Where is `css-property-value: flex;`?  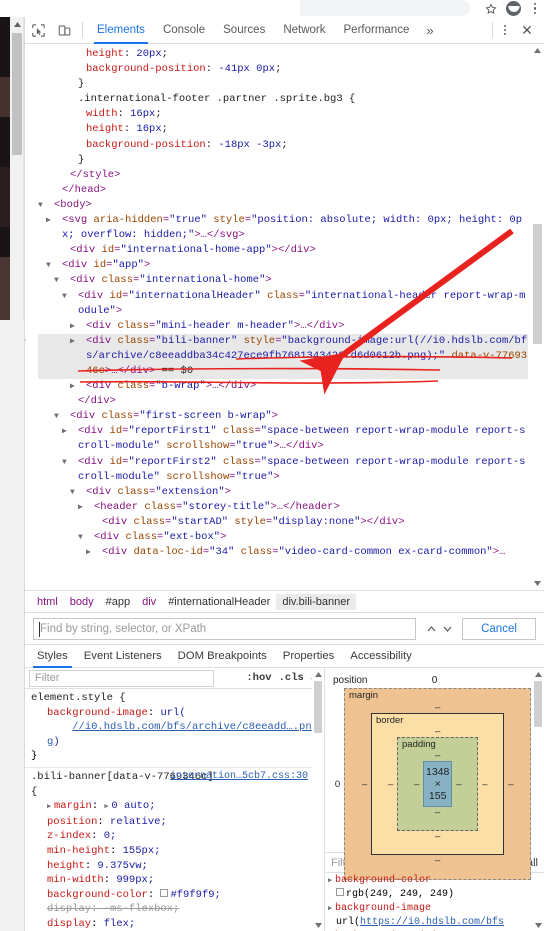
css-property-value: flex; is located at coordinates (120, 924).